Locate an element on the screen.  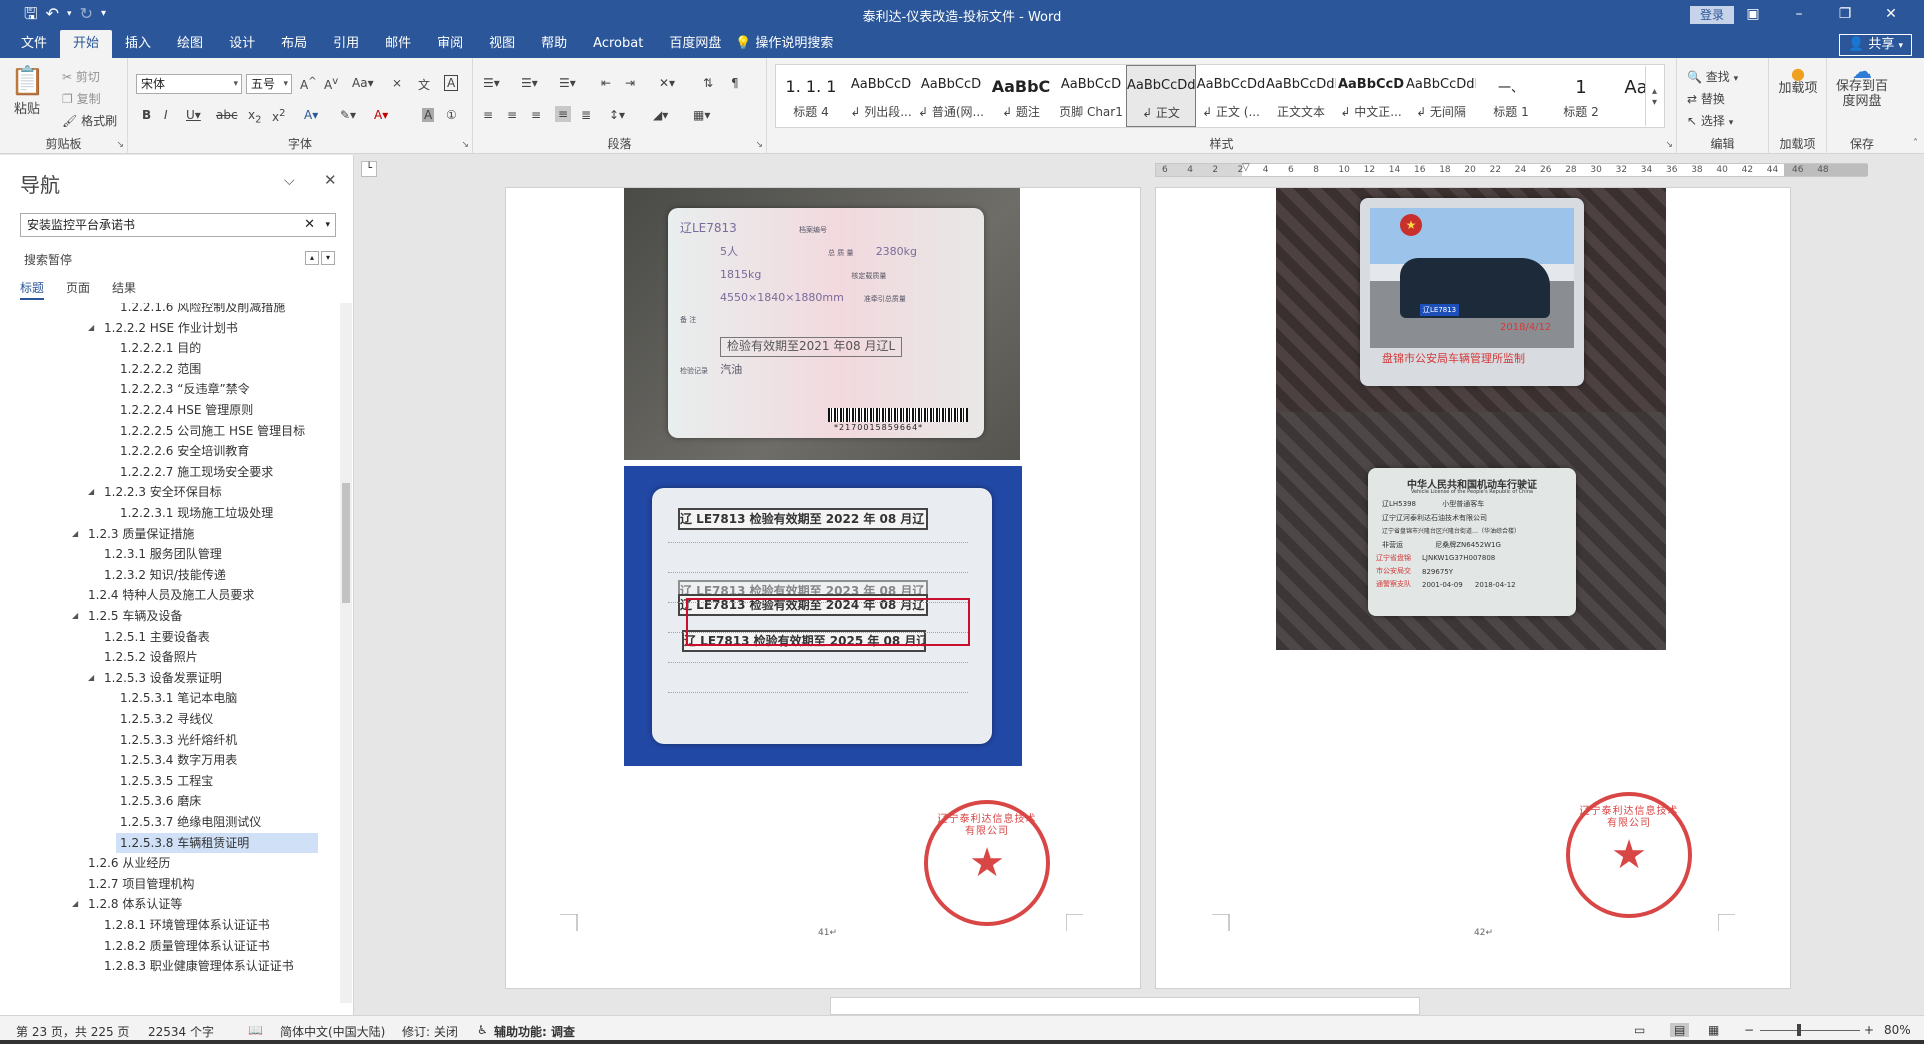
justify-button: ≡ is located at coordinates (563, 114).